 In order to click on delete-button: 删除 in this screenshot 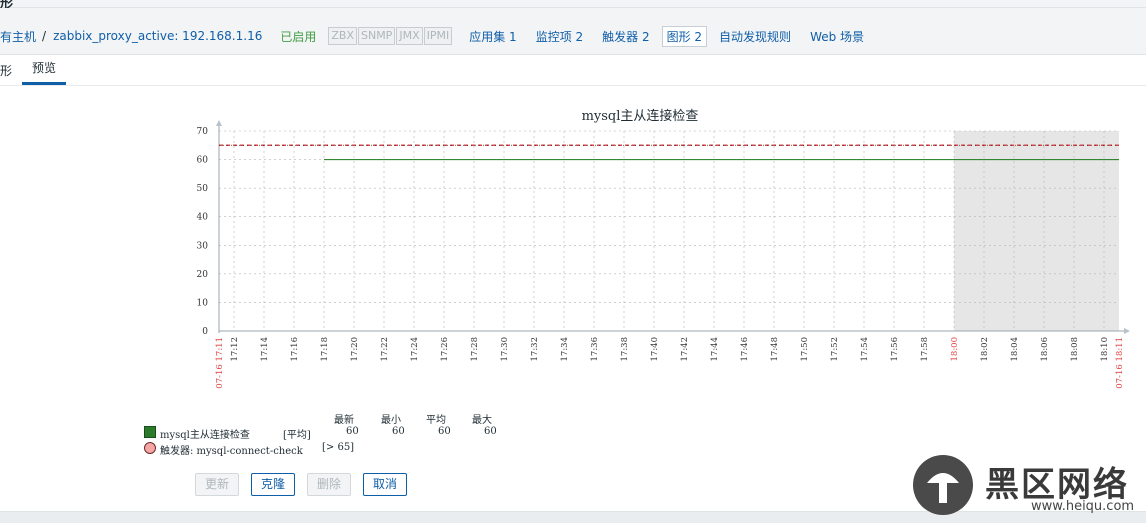, I will do `click(329, 484)`.